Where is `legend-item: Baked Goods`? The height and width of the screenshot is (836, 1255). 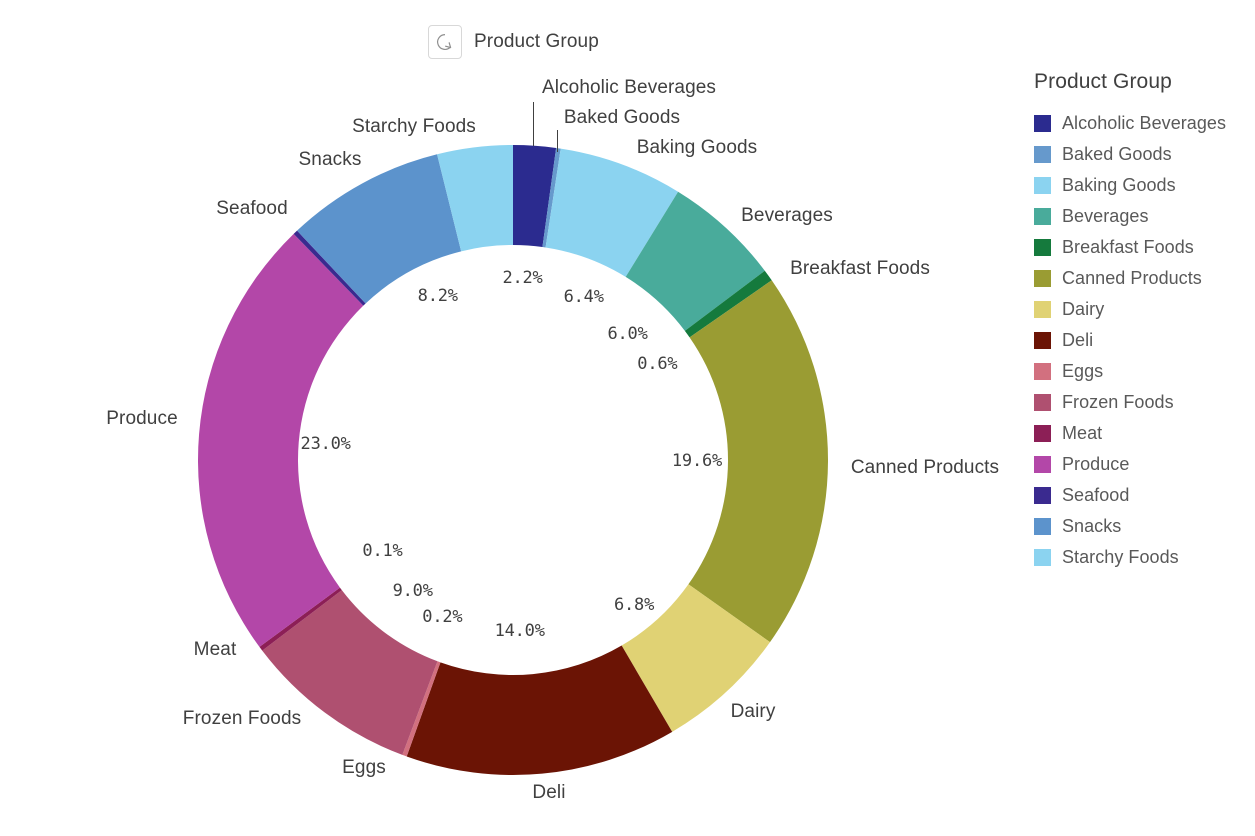 legend-item: Baked Goods is located at coordinates (1141, 154).